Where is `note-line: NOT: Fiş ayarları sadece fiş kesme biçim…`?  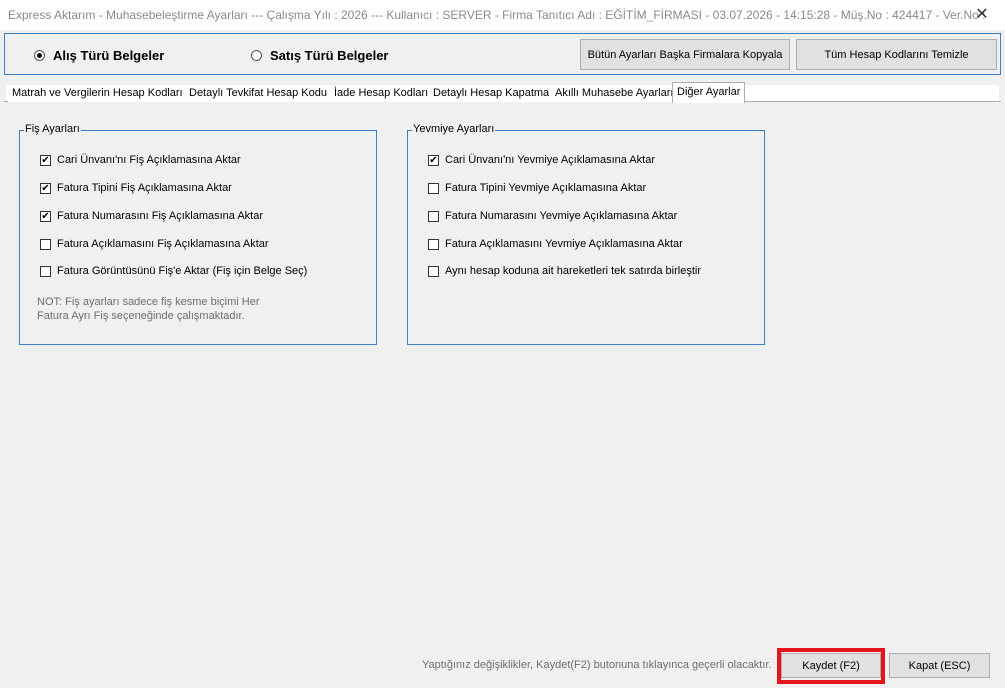
note-line: NOT: Fiş ayarları sadece fiş kesme biçim… is located at coordinates (148, 302).